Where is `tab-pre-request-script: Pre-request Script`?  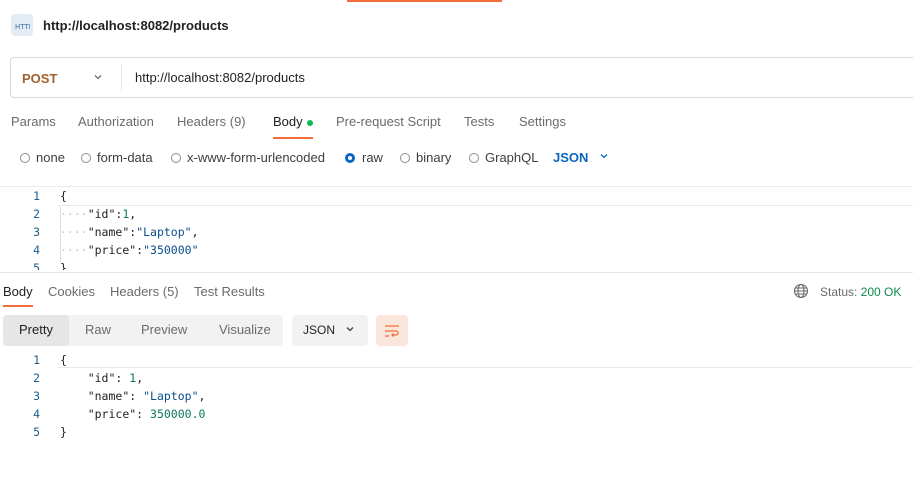 tab-pre-request-script: Pre-request Script is located at coordinates (388, 121).